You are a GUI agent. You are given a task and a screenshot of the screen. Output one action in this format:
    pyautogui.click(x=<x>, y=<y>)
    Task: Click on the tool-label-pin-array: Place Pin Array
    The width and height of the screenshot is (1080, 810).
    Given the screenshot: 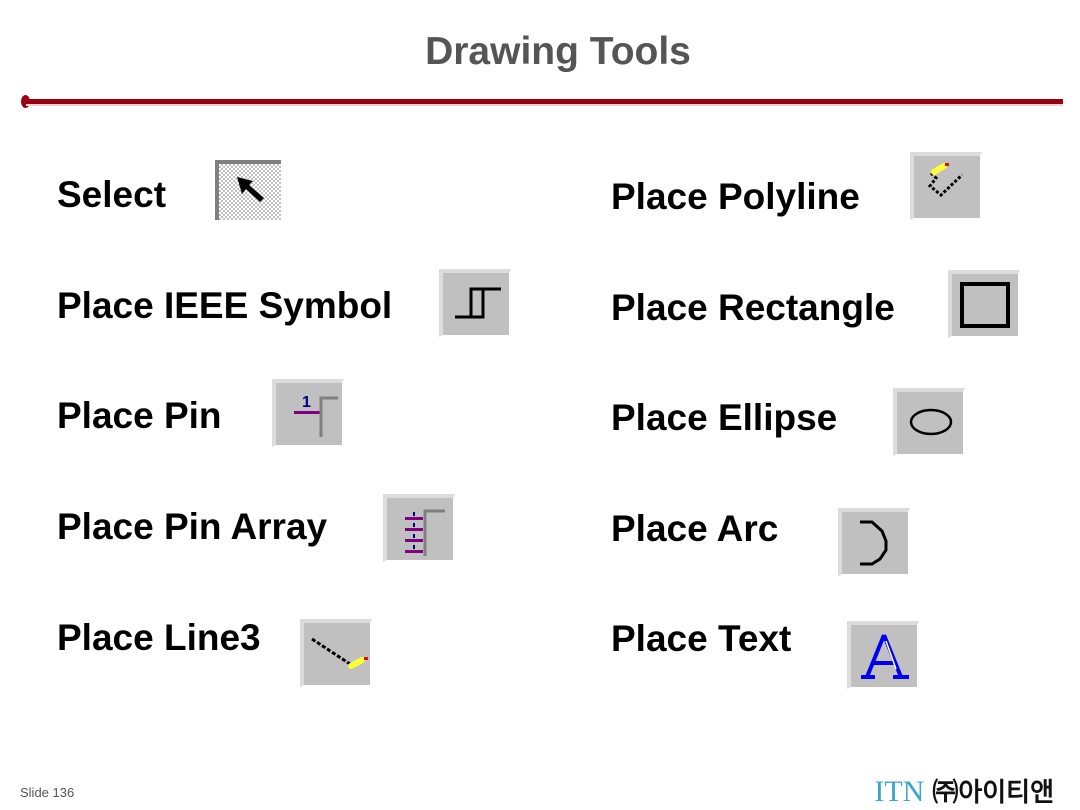 What is the action you would take?
    pyautogui.click(x=192, y=526)
    